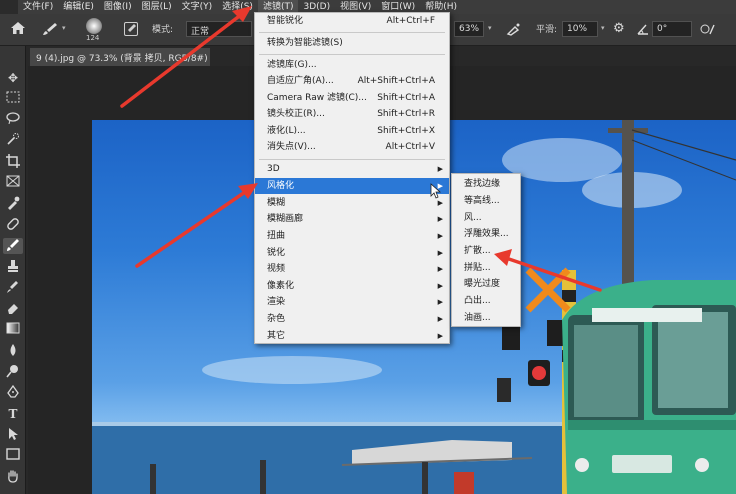  Describe the element at coordinates (352, 43) in the screenshot. I see `menu-item-convert-smart-filter: 转换为智能滤镜(S)` at that location.